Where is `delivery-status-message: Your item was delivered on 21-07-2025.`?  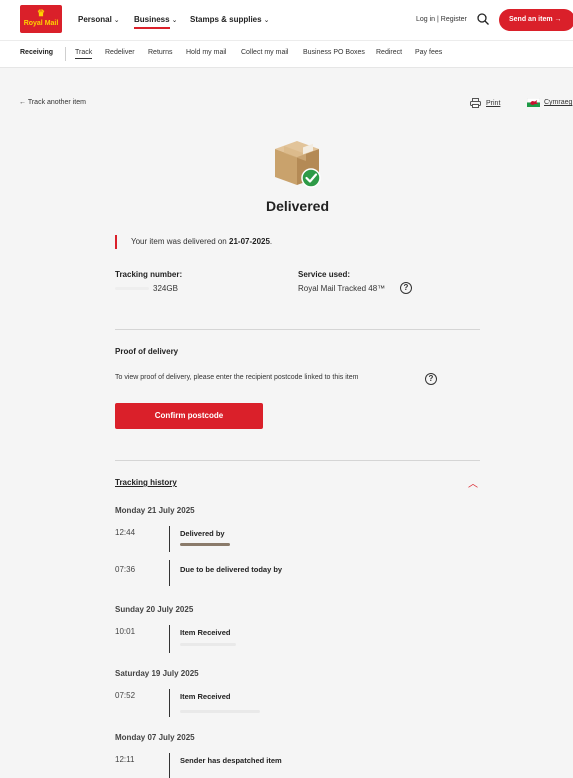
delivery-status-message: Your item was delivered on 21-07-2025. is located at coordinates (193, 242).